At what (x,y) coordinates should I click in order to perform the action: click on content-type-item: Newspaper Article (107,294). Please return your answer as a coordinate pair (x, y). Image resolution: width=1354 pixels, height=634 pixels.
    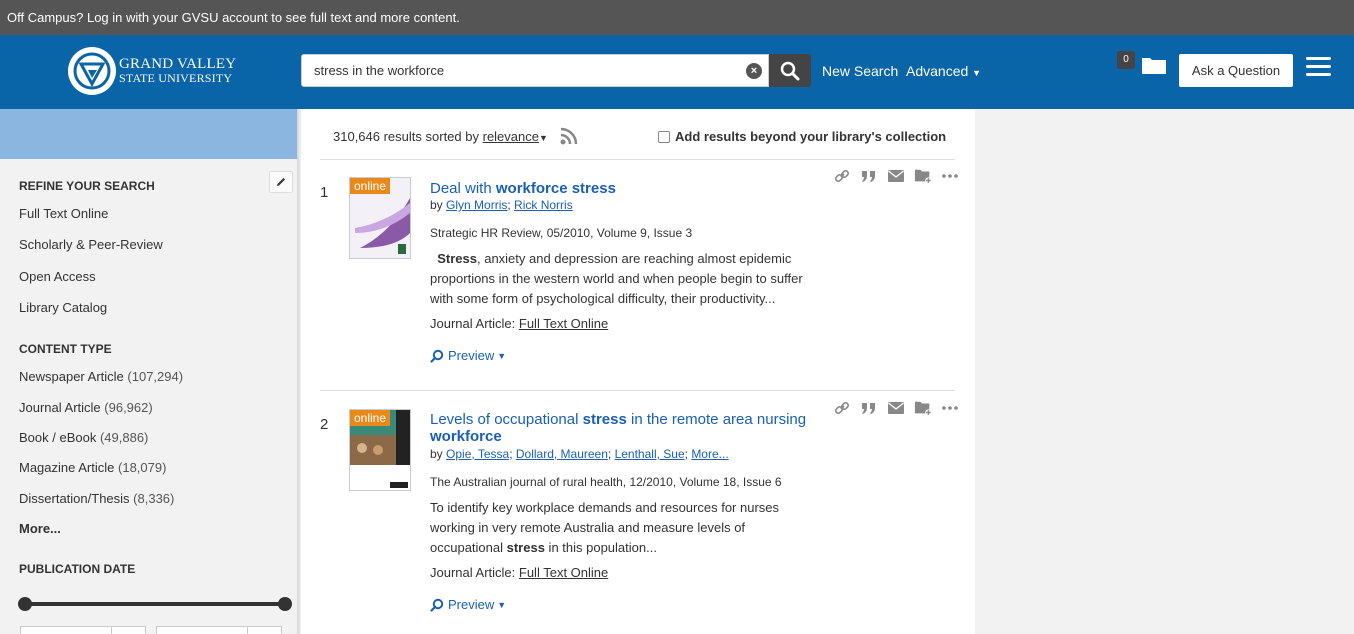
    Looking at the image, I should click on (101, 376).